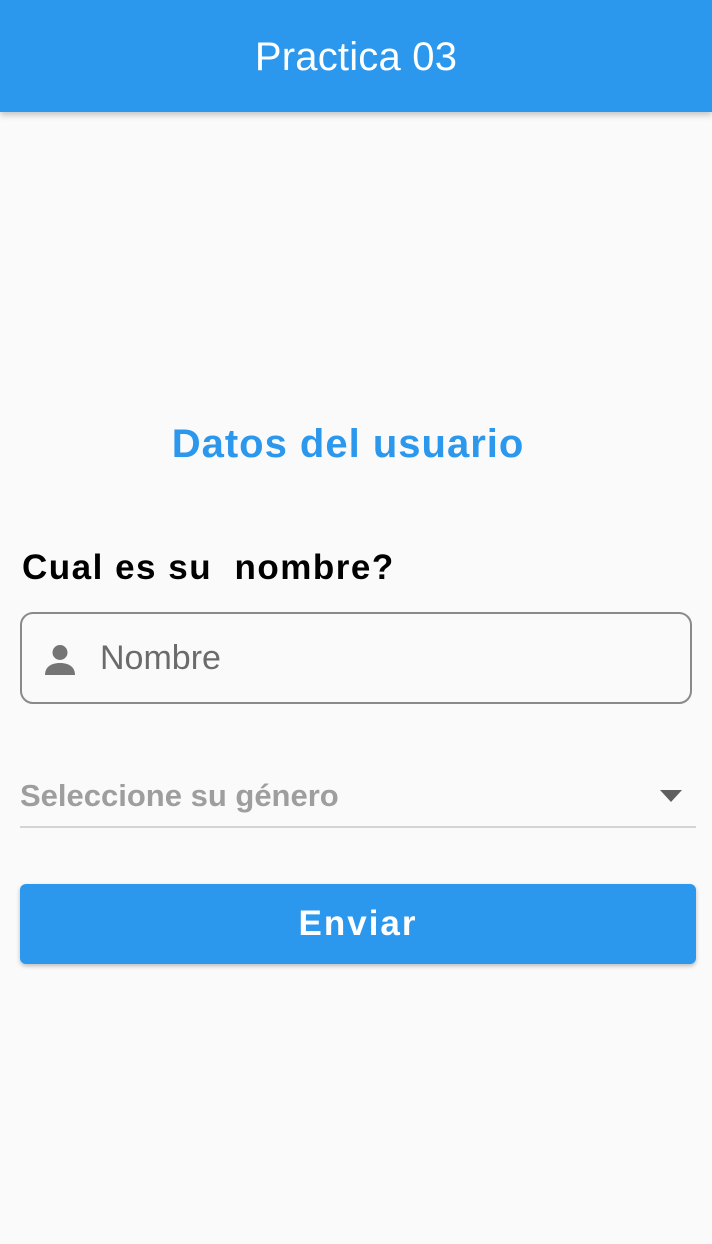 The width and height of the screenshot is (712, 1244). What do you see at coordinates (358, 924) in the screenshot?
I see `submit-button: Enviar` at bounding box center [358, 924].